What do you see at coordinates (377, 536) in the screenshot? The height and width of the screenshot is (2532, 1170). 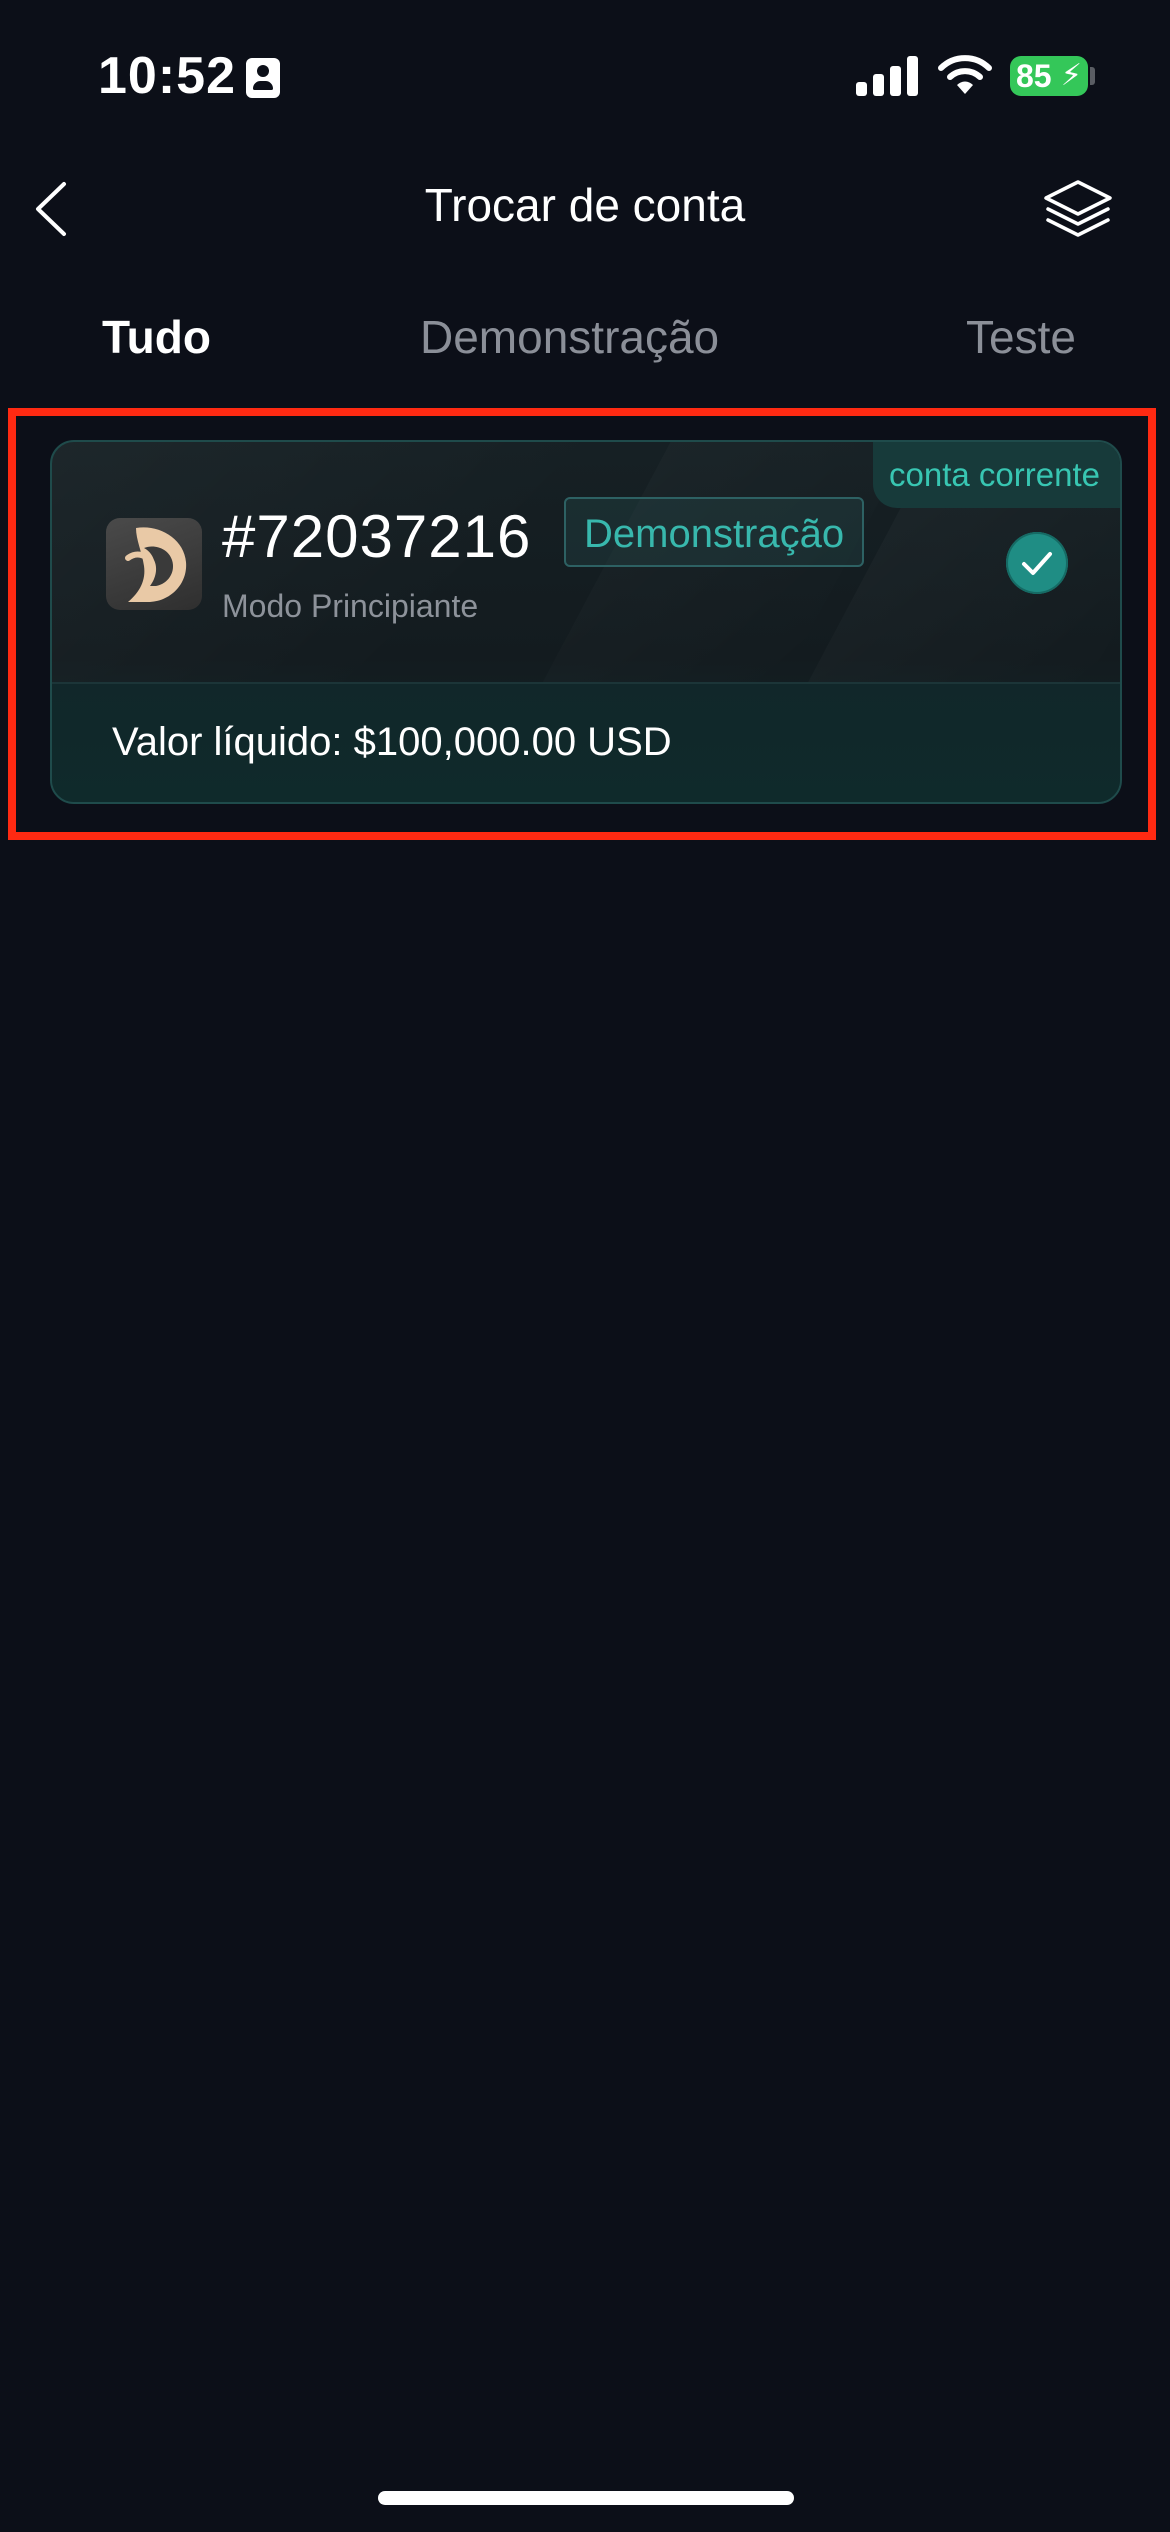 I see `account-number: #72037216` at bounding box center [377, 536].